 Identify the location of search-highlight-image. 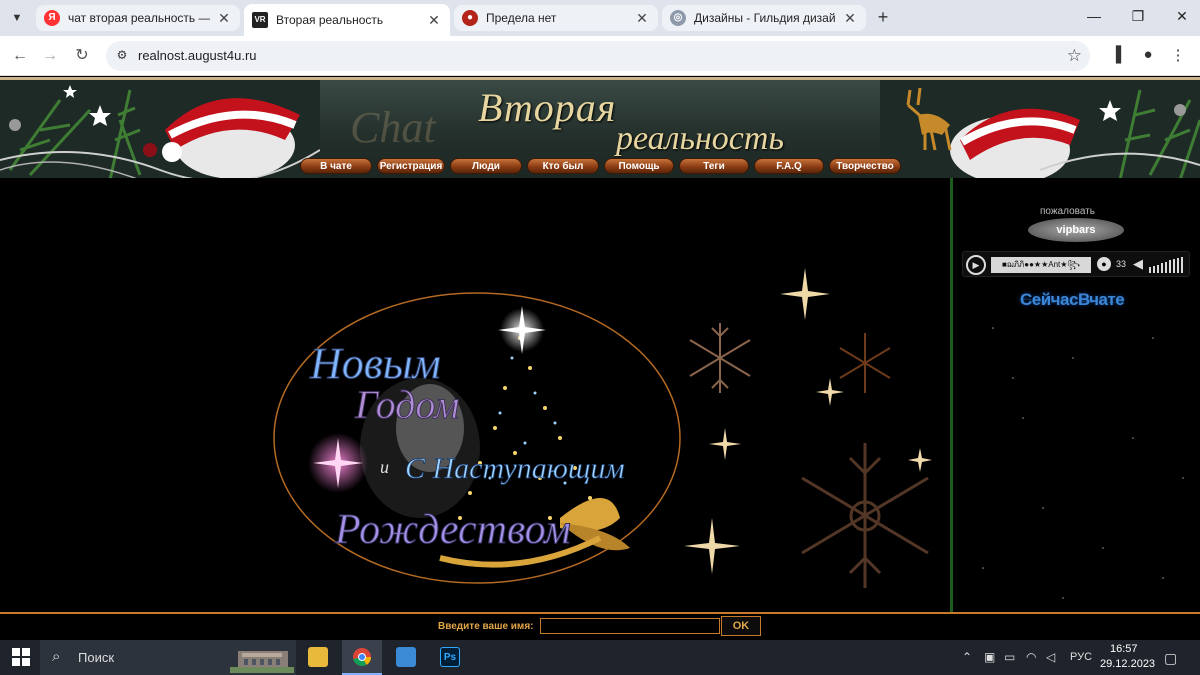
(262, 658).